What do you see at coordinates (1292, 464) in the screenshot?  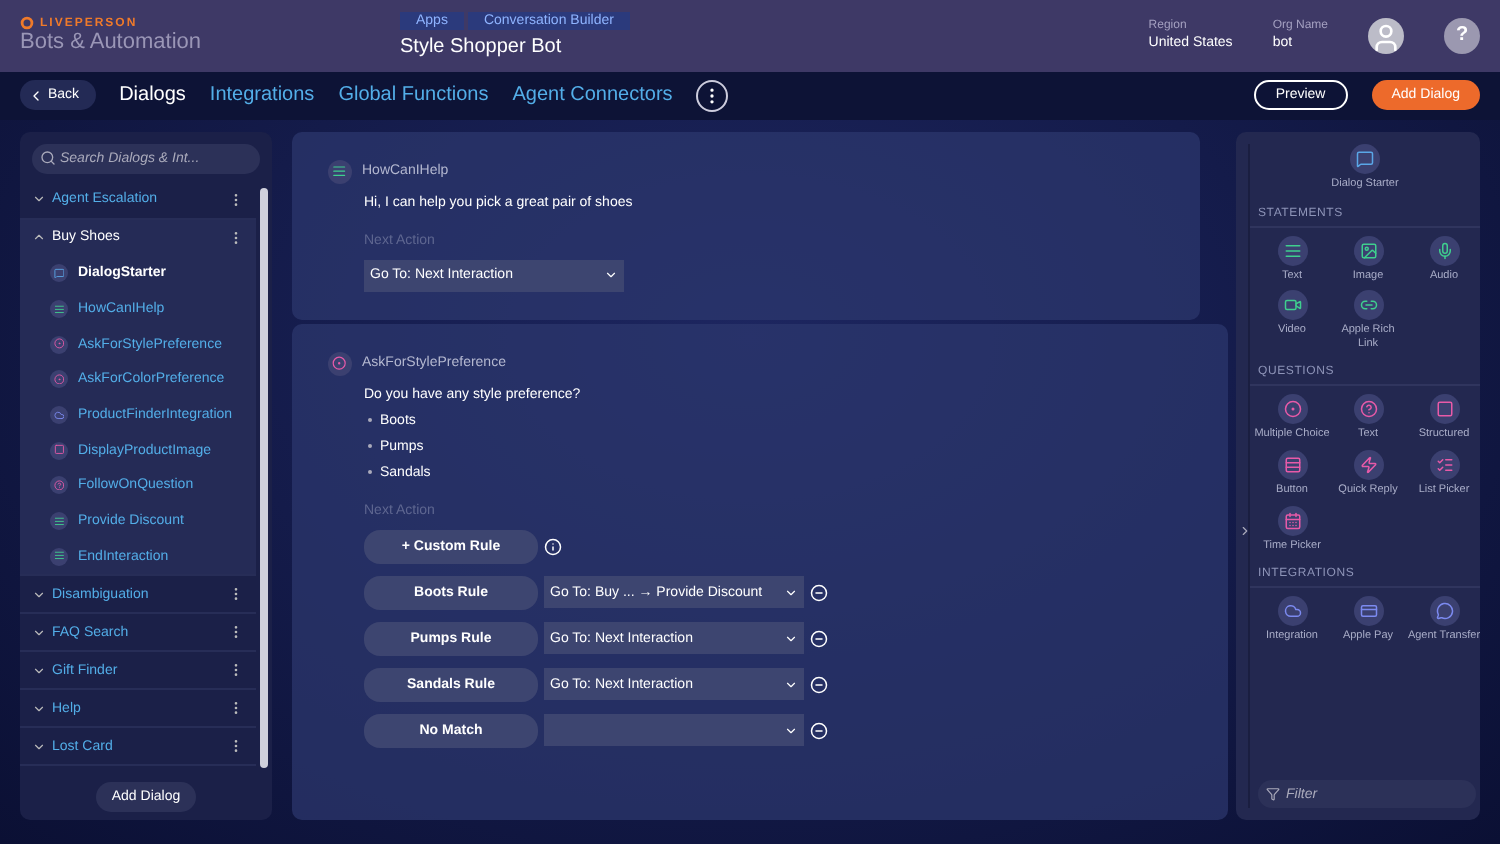 I see `rows-icon` at bounding box center [1292, 464].